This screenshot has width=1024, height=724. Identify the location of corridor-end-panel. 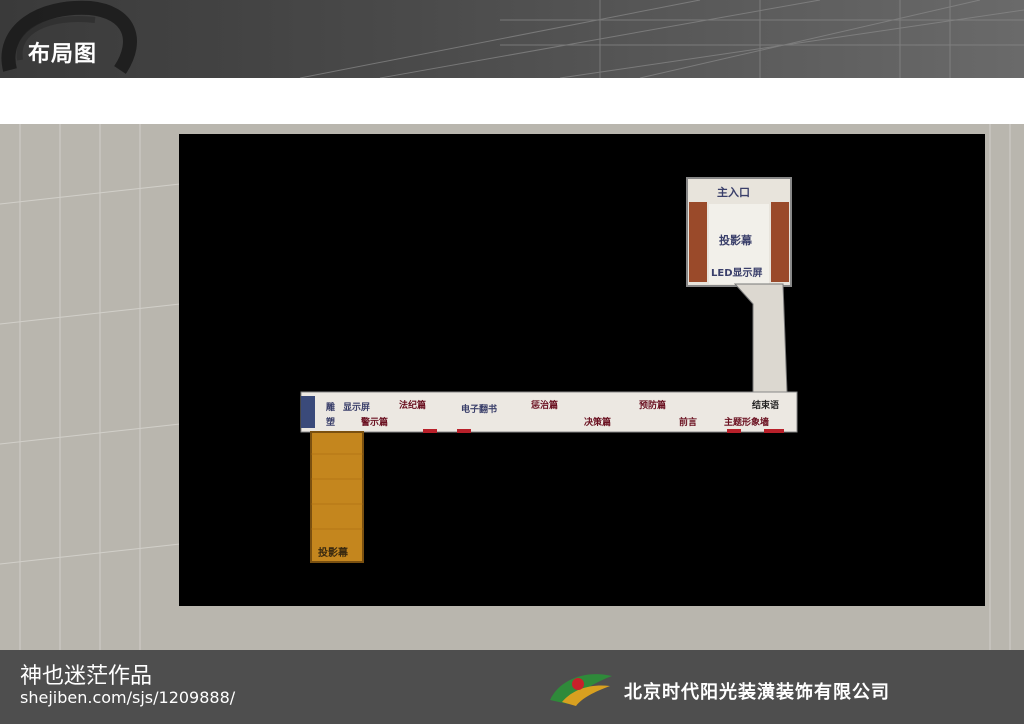
(308, 412).